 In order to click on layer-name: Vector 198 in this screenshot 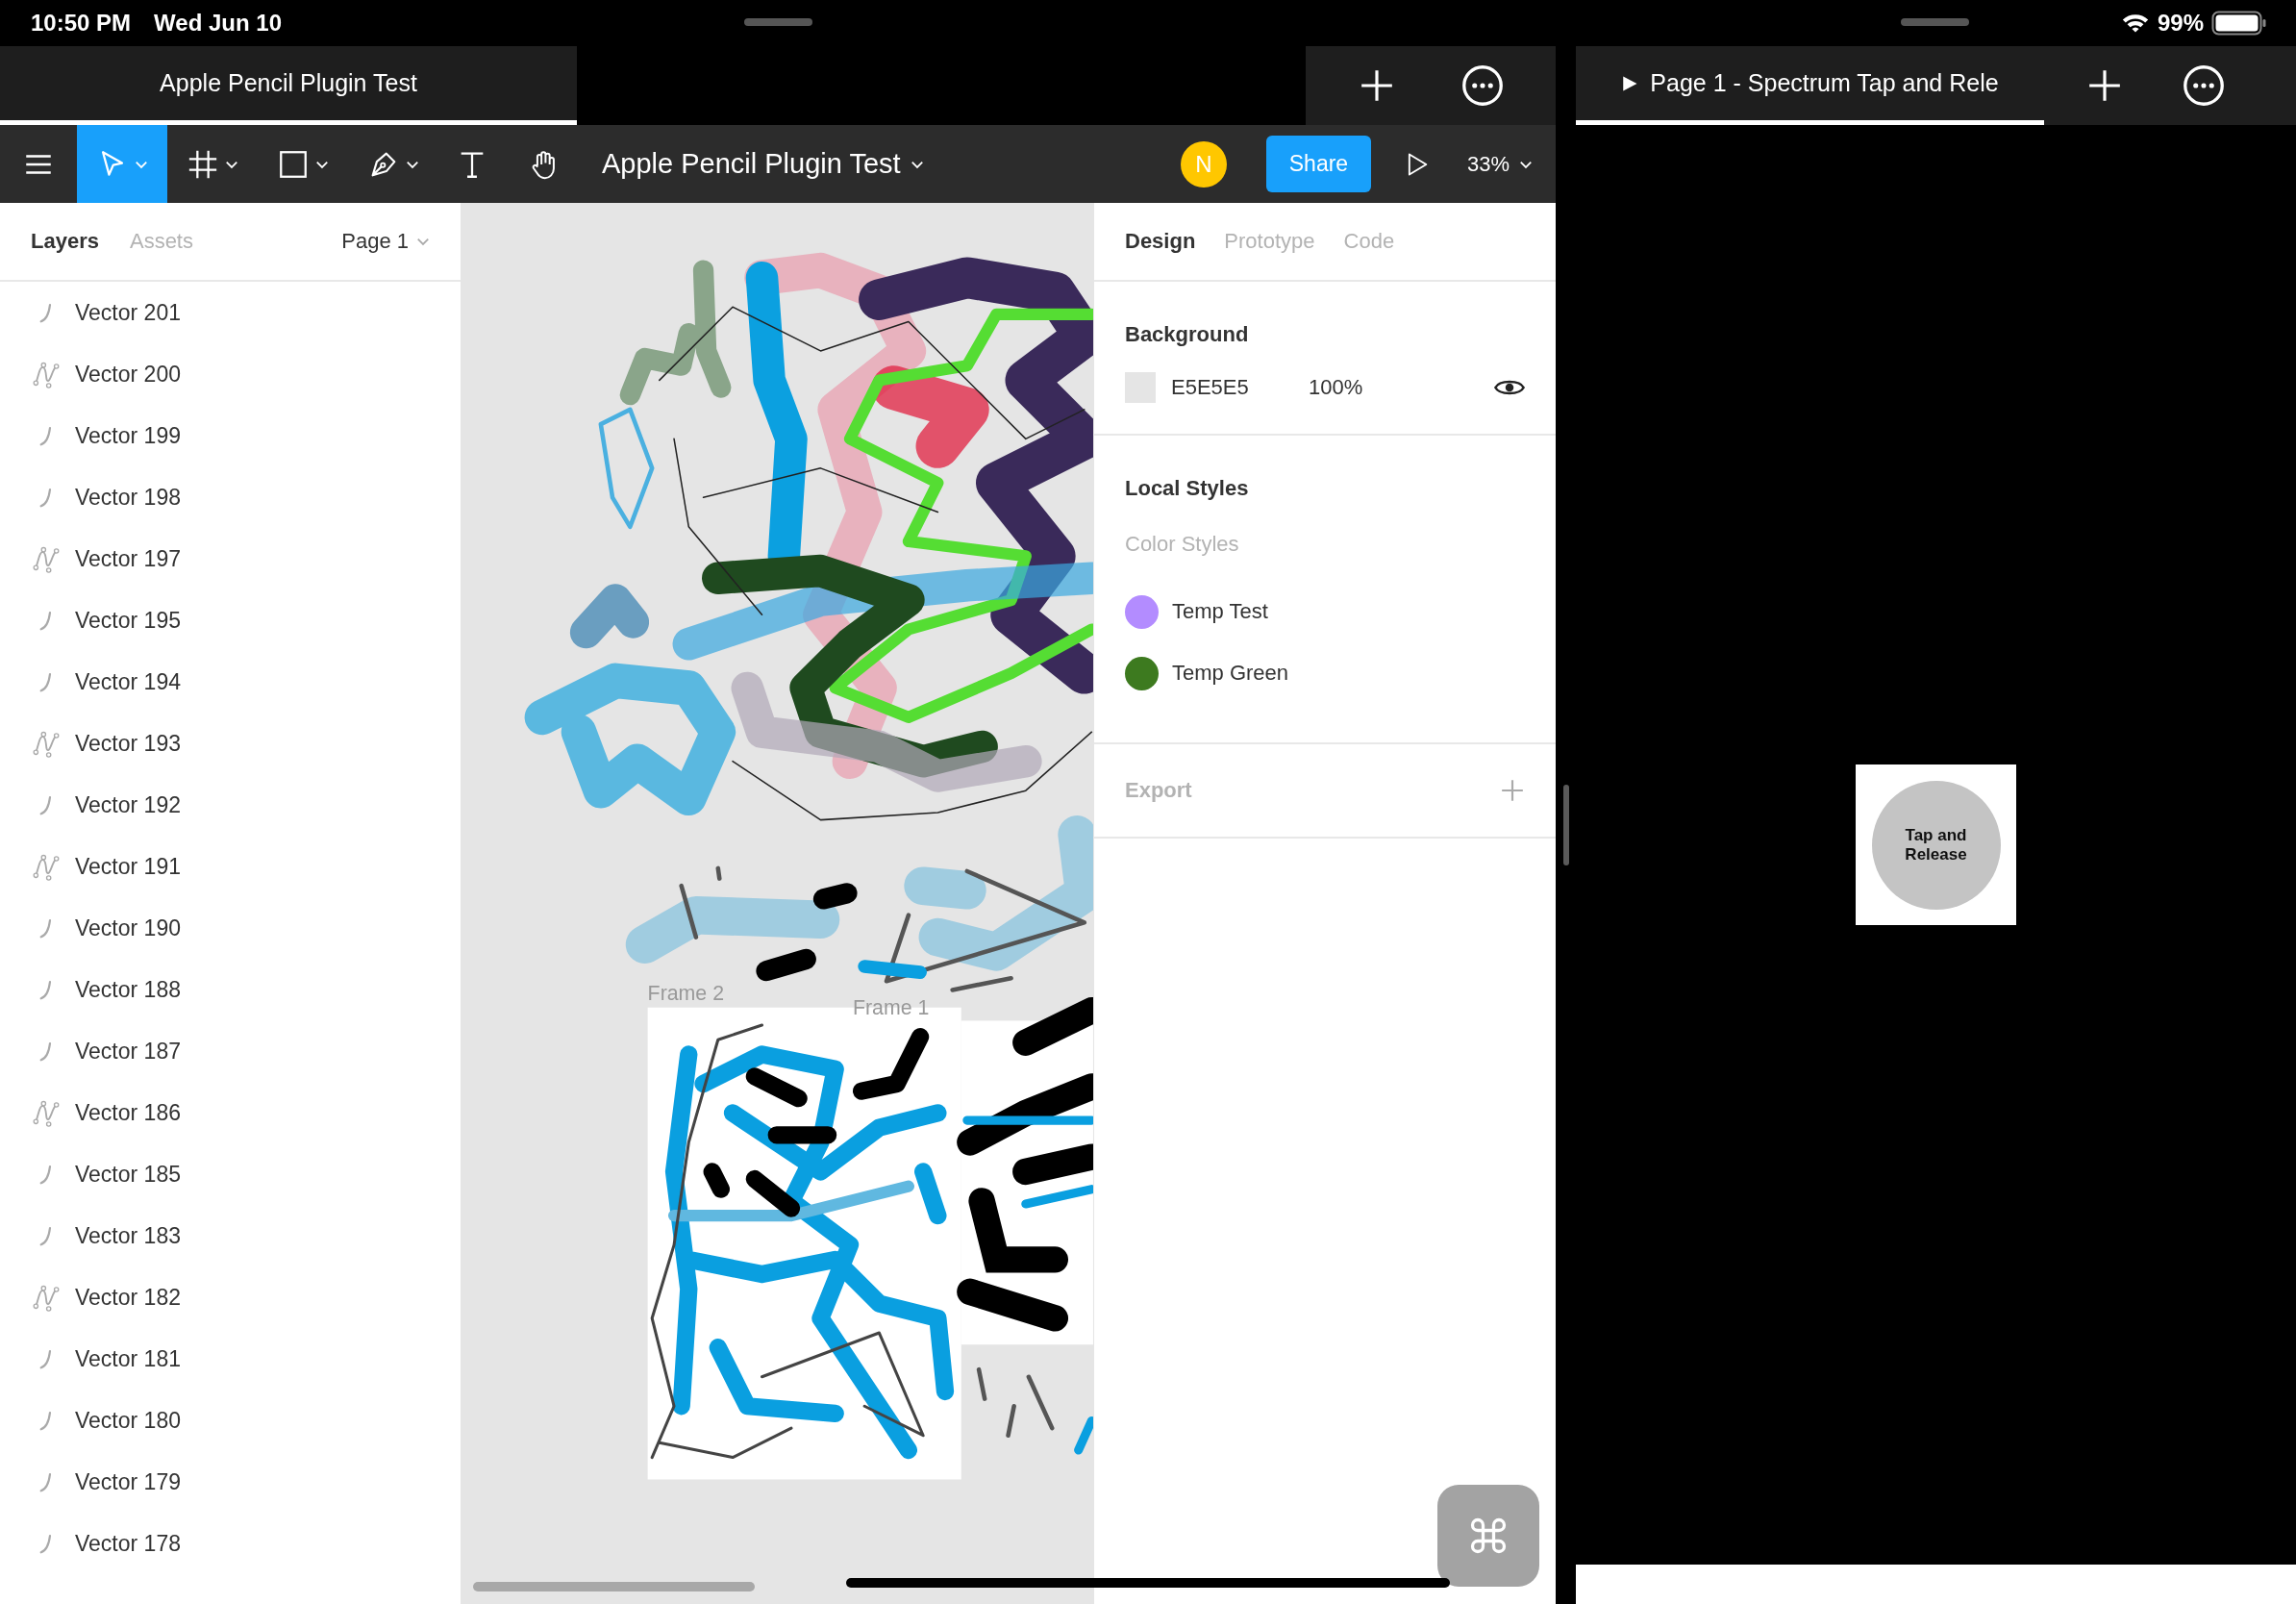, I will do `click(128, 497)`.